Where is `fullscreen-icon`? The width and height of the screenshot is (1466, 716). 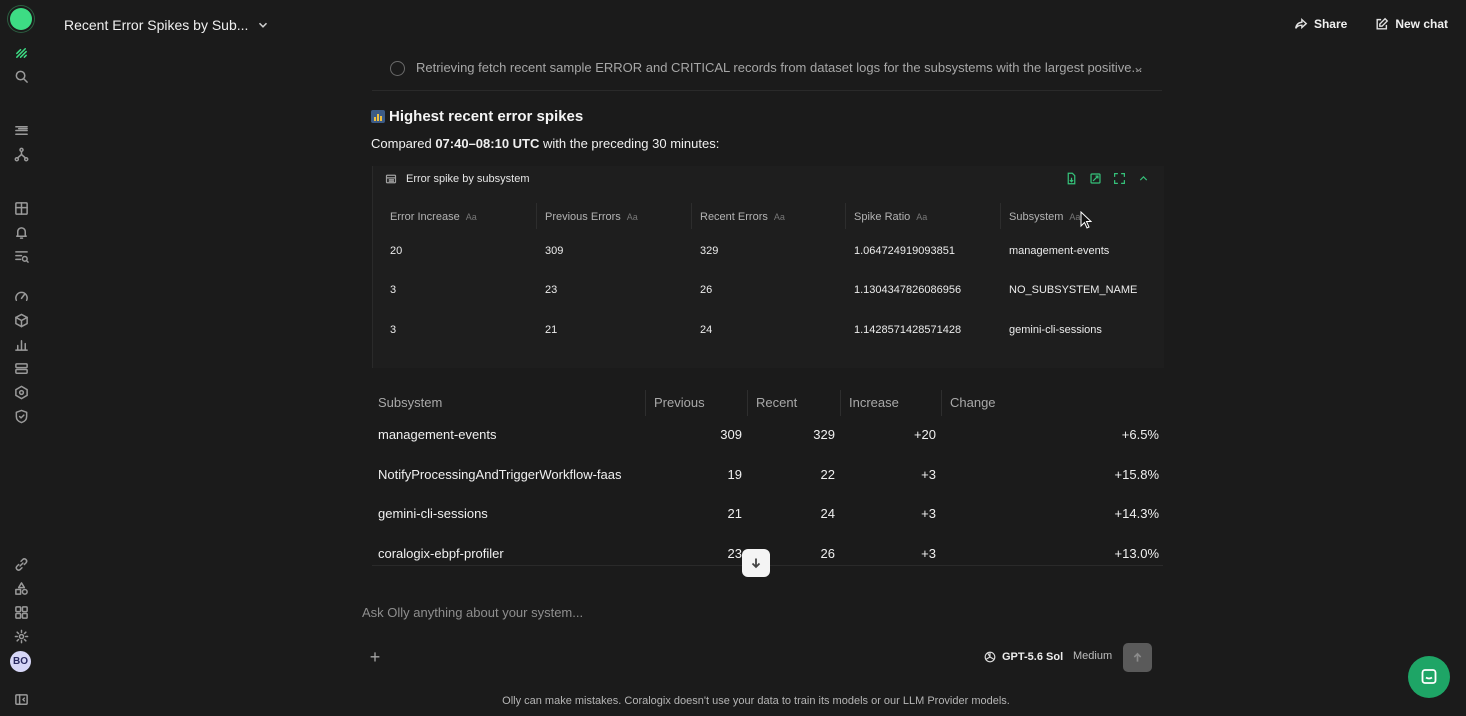
fullscreen-icon is located at coordinates (1119, 178).